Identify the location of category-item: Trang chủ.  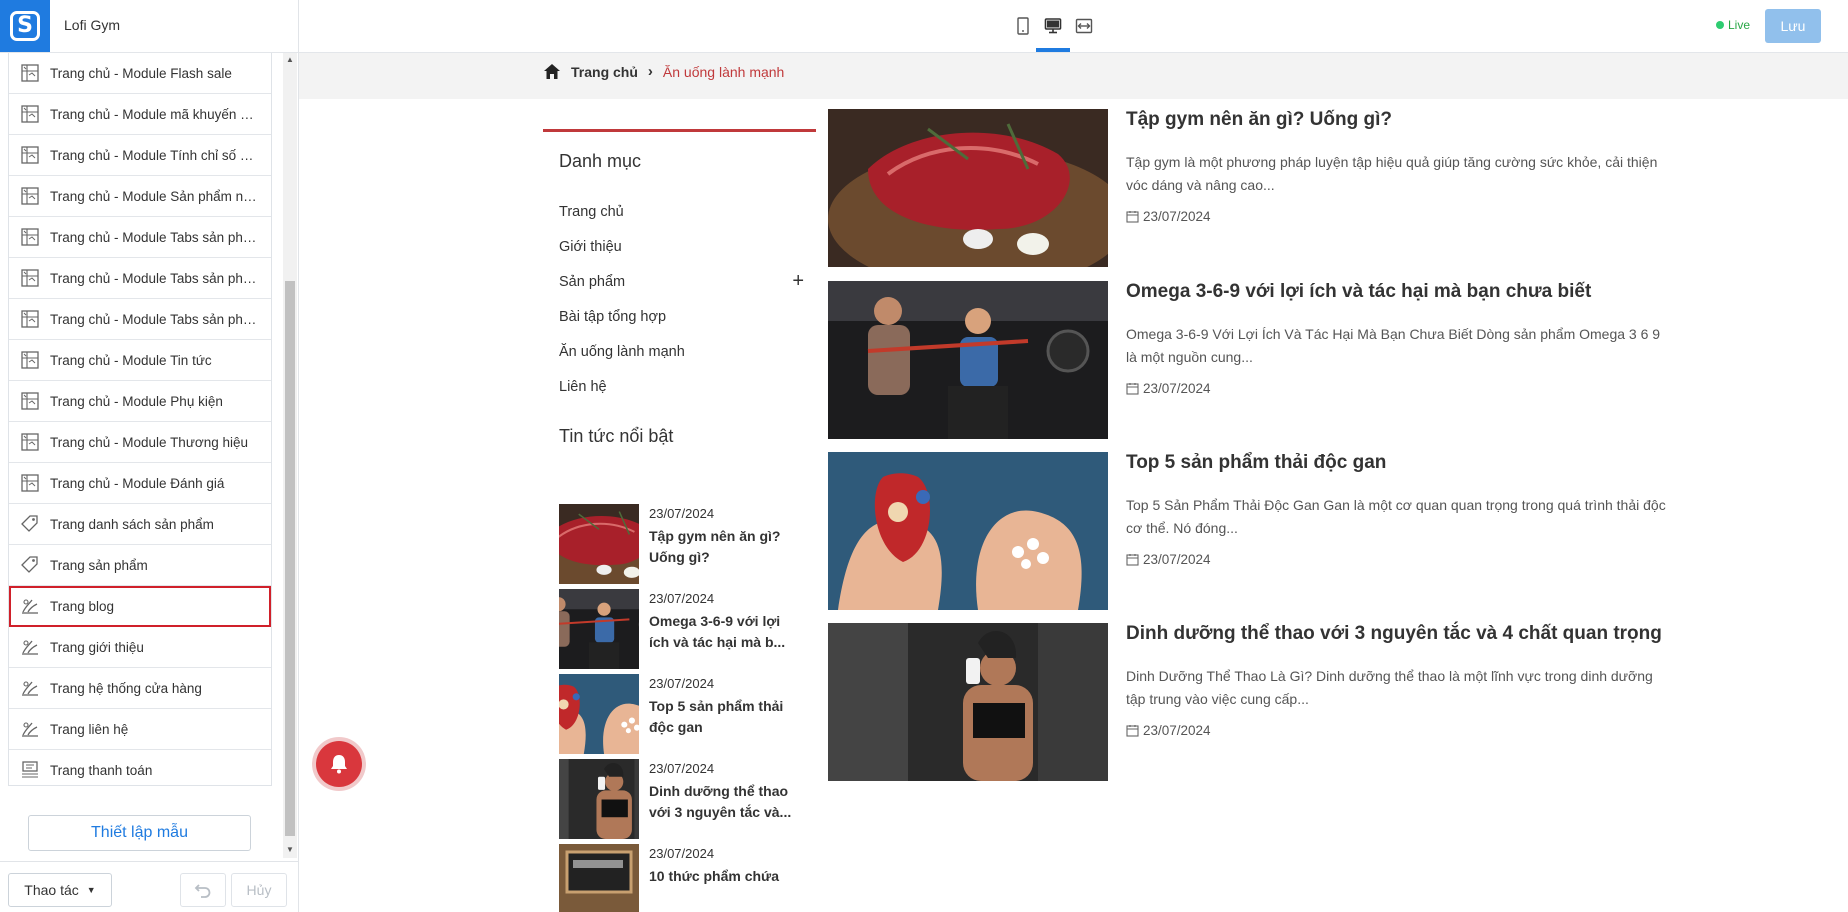
(687, 211).